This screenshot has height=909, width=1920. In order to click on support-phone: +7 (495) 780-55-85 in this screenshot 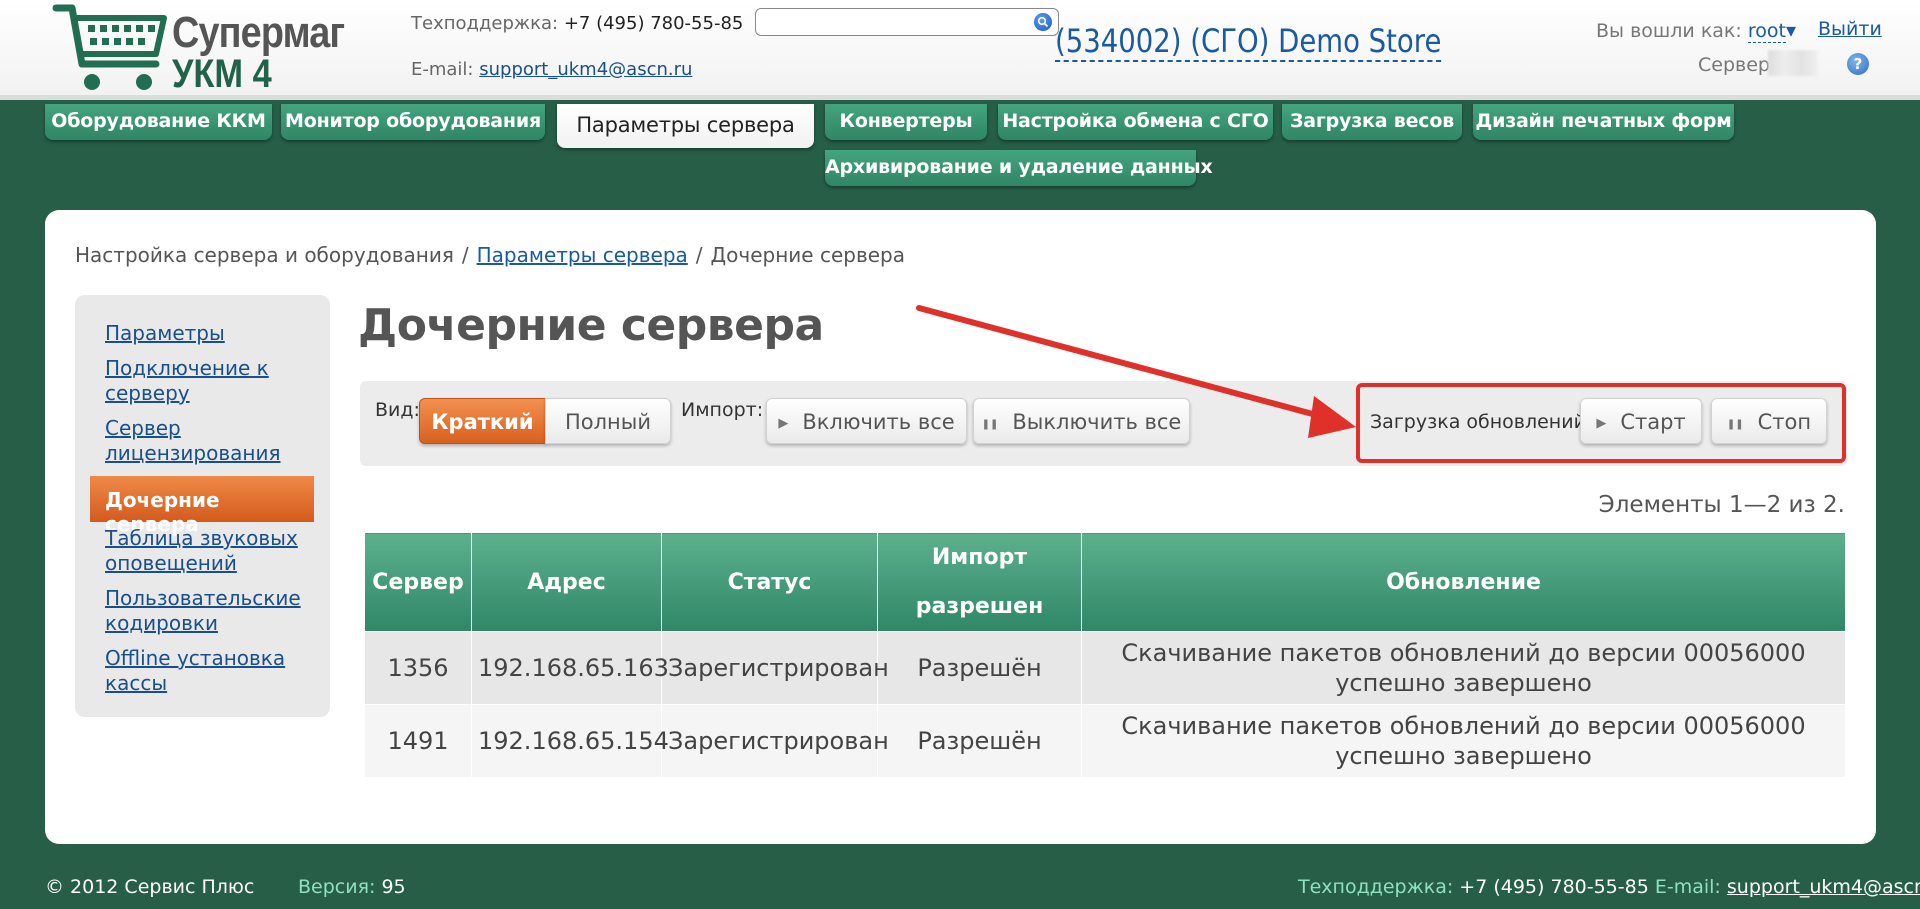, I will do `click(653, 23)`.